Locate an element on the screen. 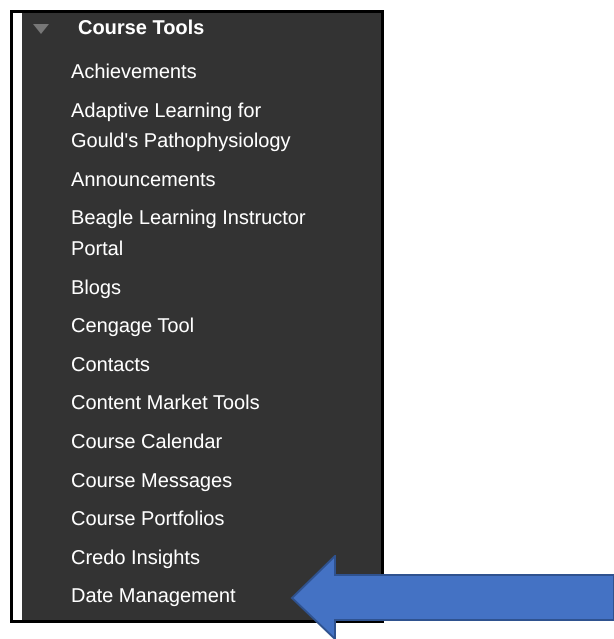  menu-link: Course Messages is located at coordinates (151, 481).